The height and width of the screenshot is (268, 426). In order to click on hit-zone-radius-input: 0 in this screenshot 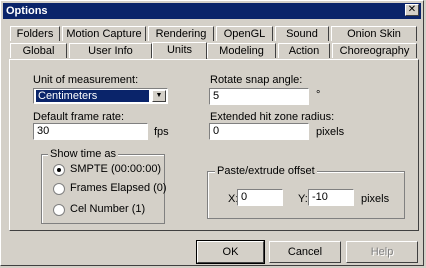, I will do `click(259, 131)`.